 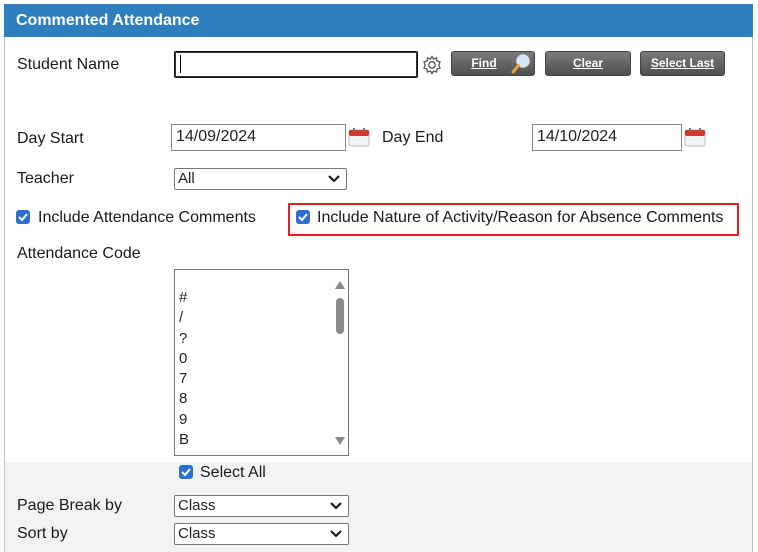 I want to click on list-item: 0, so click(x=183, y=358).